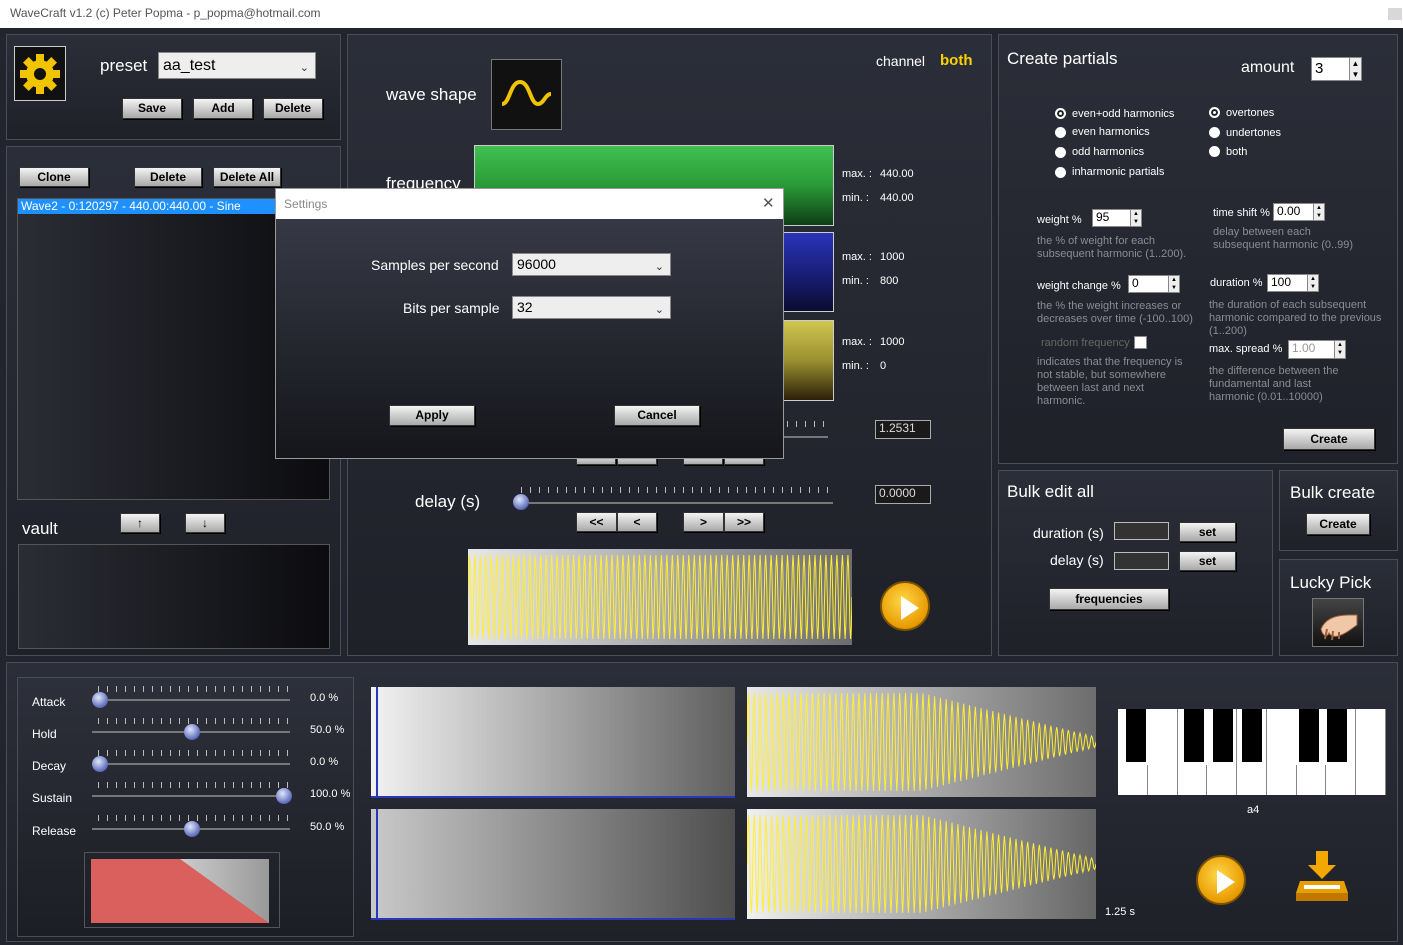  What do you see at coordinates (1060, 132) in the screenshot?
I see `radio-even` at bounding box center [1060, 132].